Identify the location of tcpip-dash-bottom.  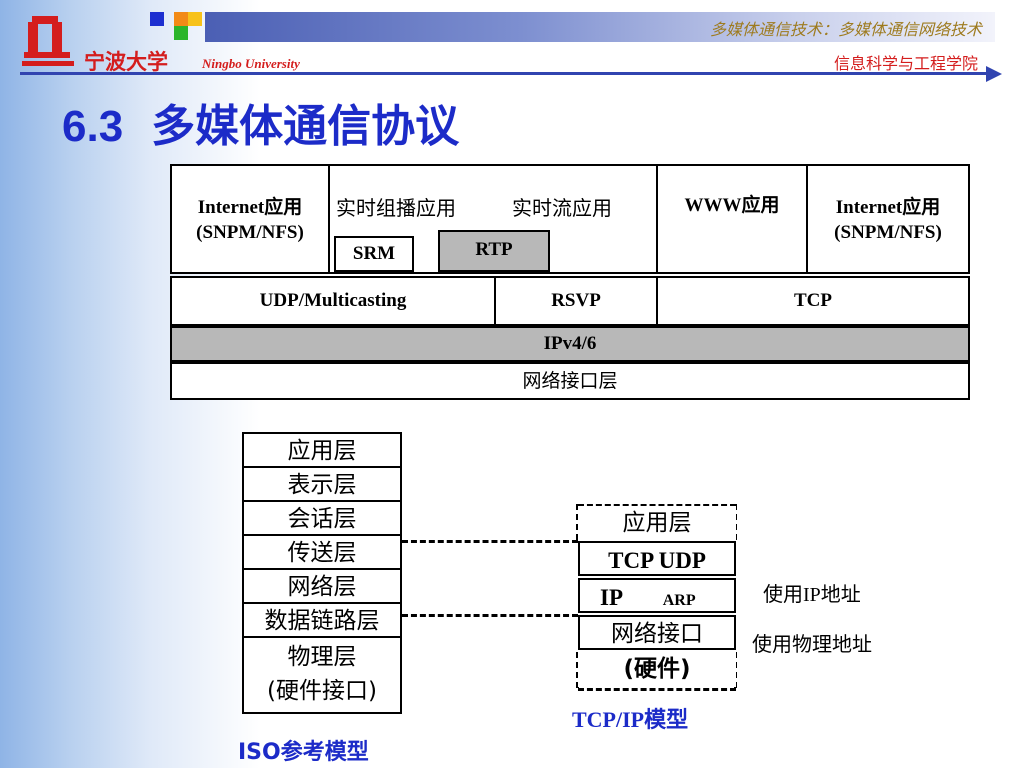
(657, 689).